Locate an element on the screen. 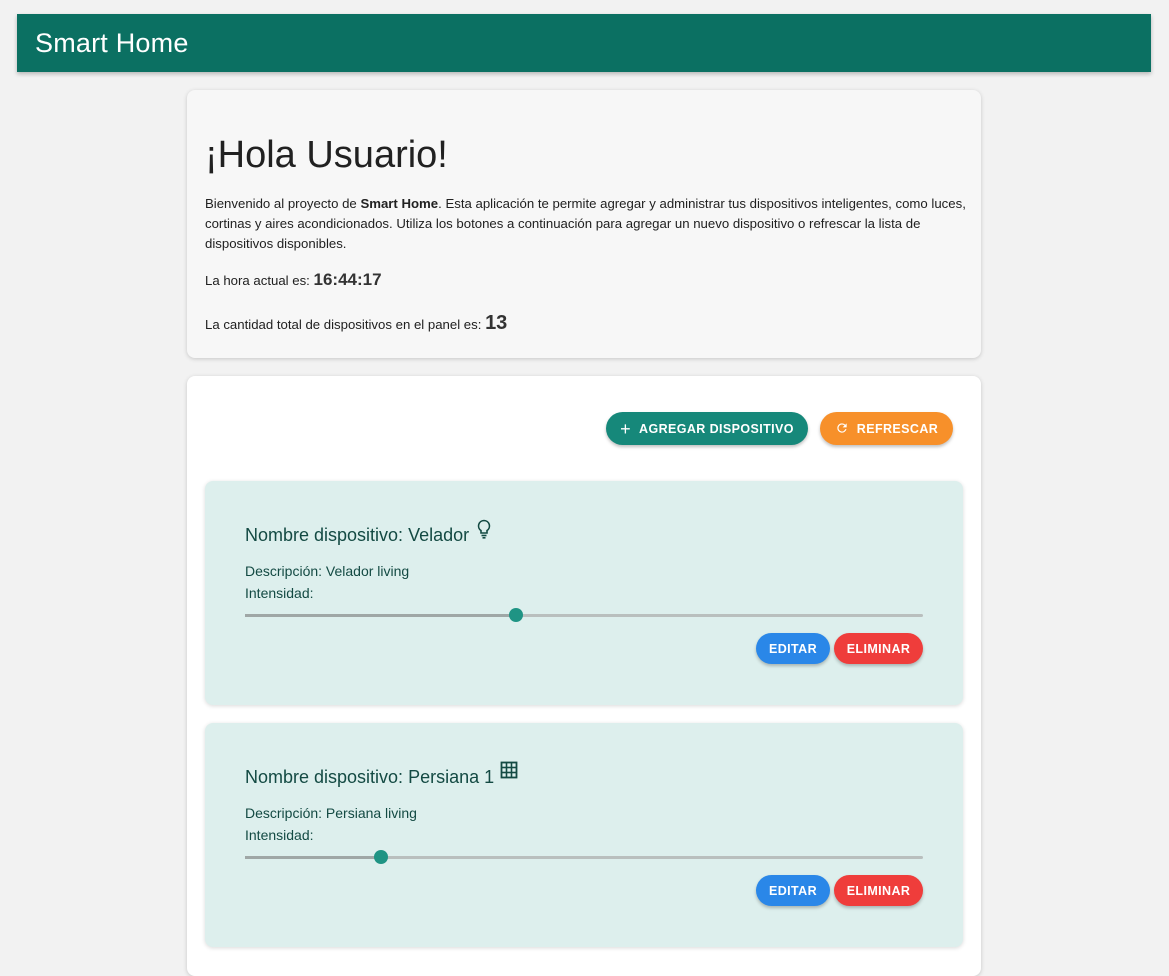 The width and height of the screenshot is (1169, 976). plus-icon: + is located at coordinates (626, 428).